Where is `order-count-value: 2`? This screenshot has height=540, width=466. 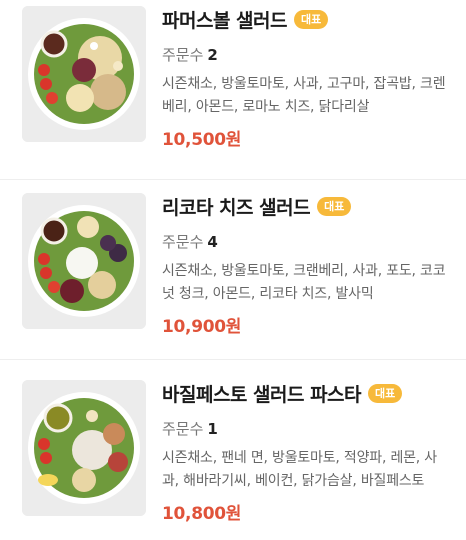
order-count-value: 2 is located at coordinates (212, 55).